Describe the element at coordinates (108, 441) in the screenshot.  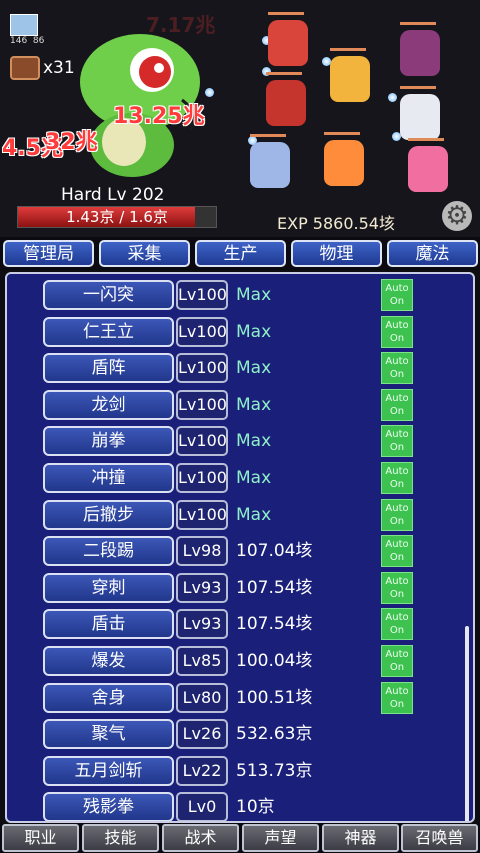
I see `skill-name-button: 崩拳` at that location.